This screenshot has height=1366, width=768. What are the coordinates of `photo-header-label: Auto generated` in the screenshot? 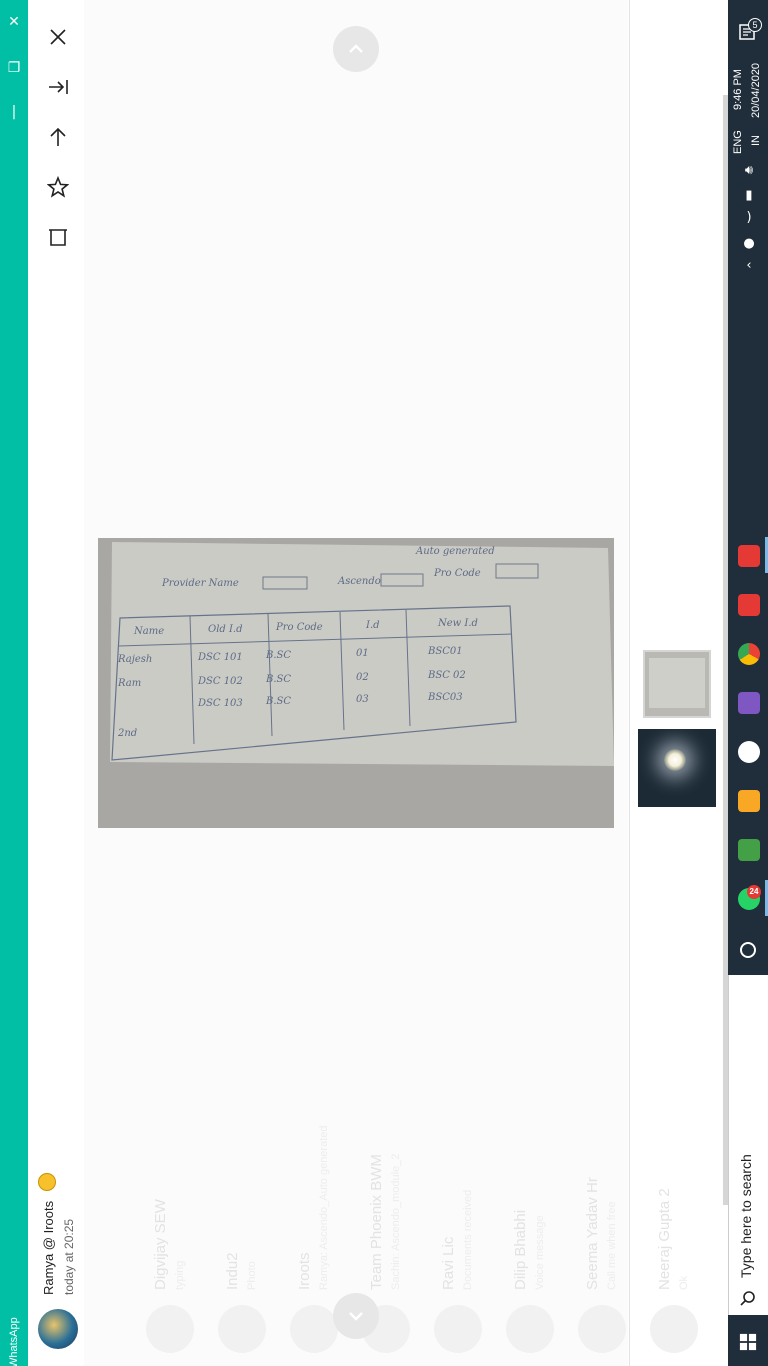 It's located at (455, 551).